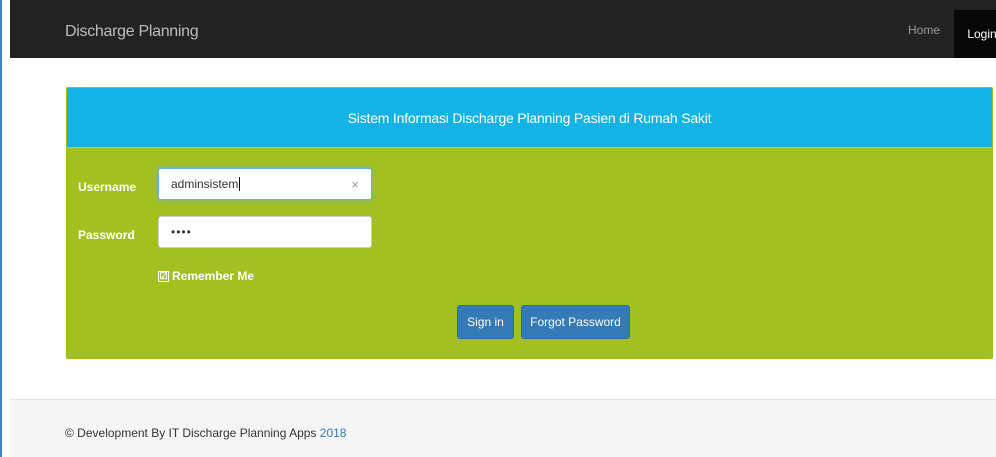  Describe the element at coordinates (181, 232) in the screenshot. I see `password-masked-value: ••••` at that location.